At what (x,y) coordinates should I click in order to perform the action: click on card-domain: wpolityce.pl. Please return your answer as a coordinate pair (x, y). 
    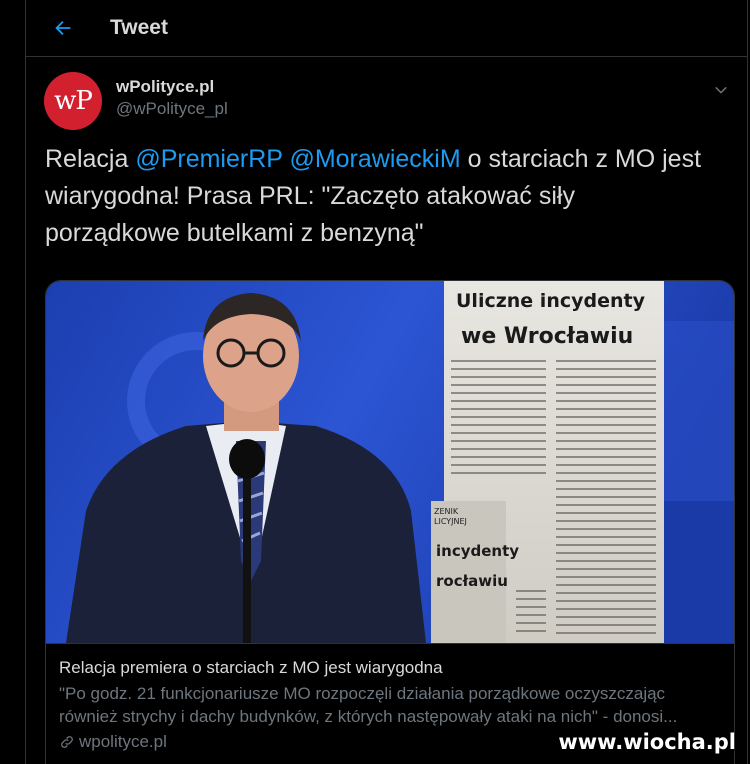
    Looking at the image, I should click on (113, 742).